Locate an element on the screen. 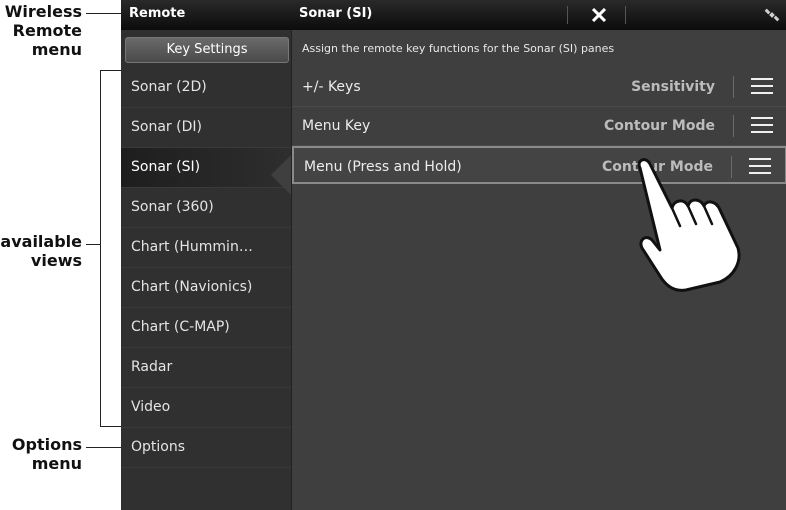 The image size is (786, 510). title-bar: Remote Sonar (SI) is located at coordinates (453, 15).